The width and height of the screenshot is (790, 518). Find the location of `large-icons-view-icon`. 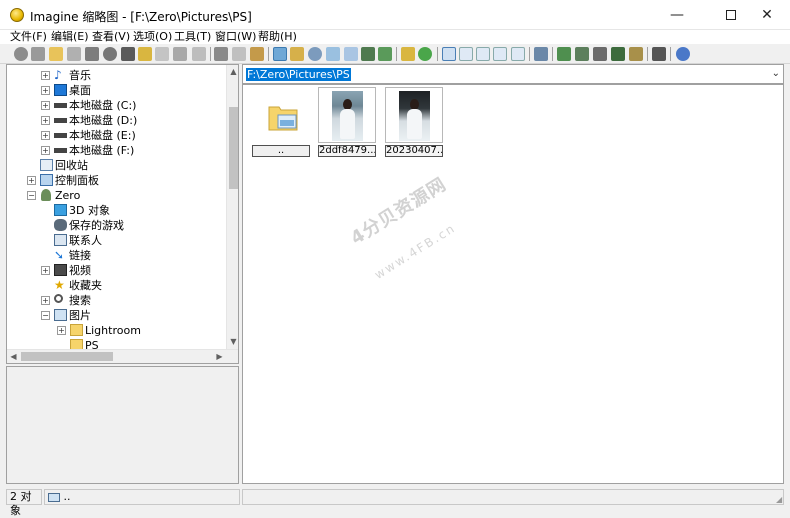

large-icons-view-icon is located at coordinates (449, 54).